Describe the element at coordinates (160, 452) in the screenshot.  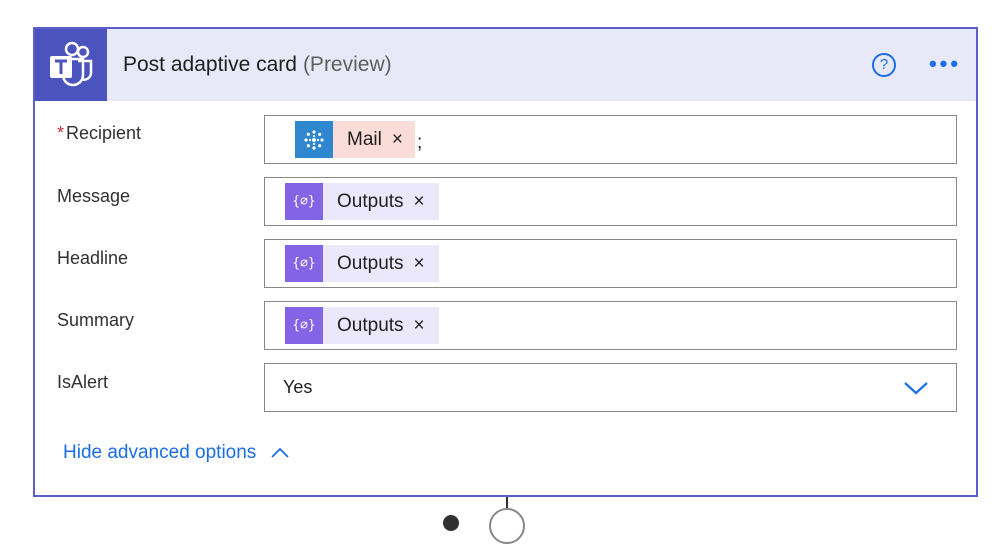
I see `advanced-options-label: Hide advanced options` at that location.